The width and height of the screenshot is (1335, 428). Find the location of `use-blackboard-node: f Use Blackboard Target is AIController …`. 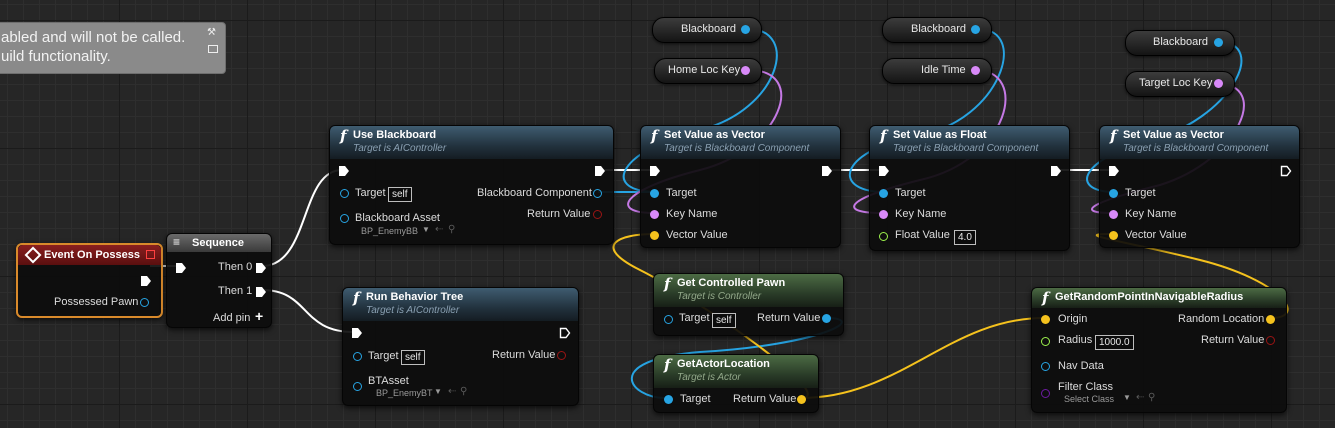

use-blackboard-node: f Use Blackboard Target is AIController … is located at coordinates (471, 185).